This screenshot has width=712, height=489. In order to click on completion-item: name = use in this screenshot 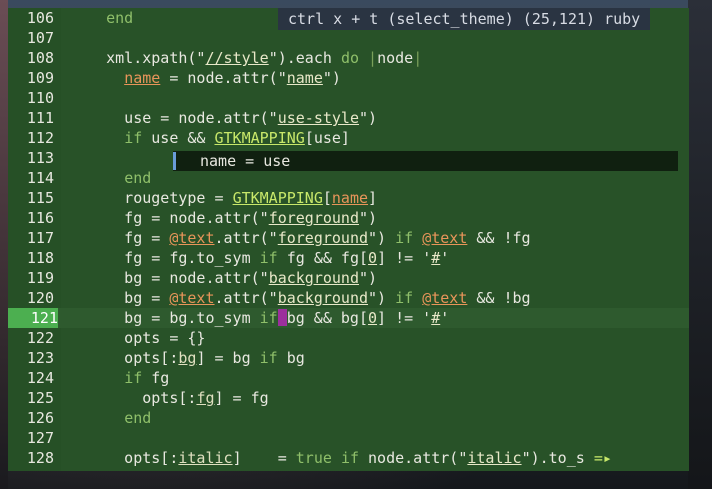, I will do `click(245, 161)`.